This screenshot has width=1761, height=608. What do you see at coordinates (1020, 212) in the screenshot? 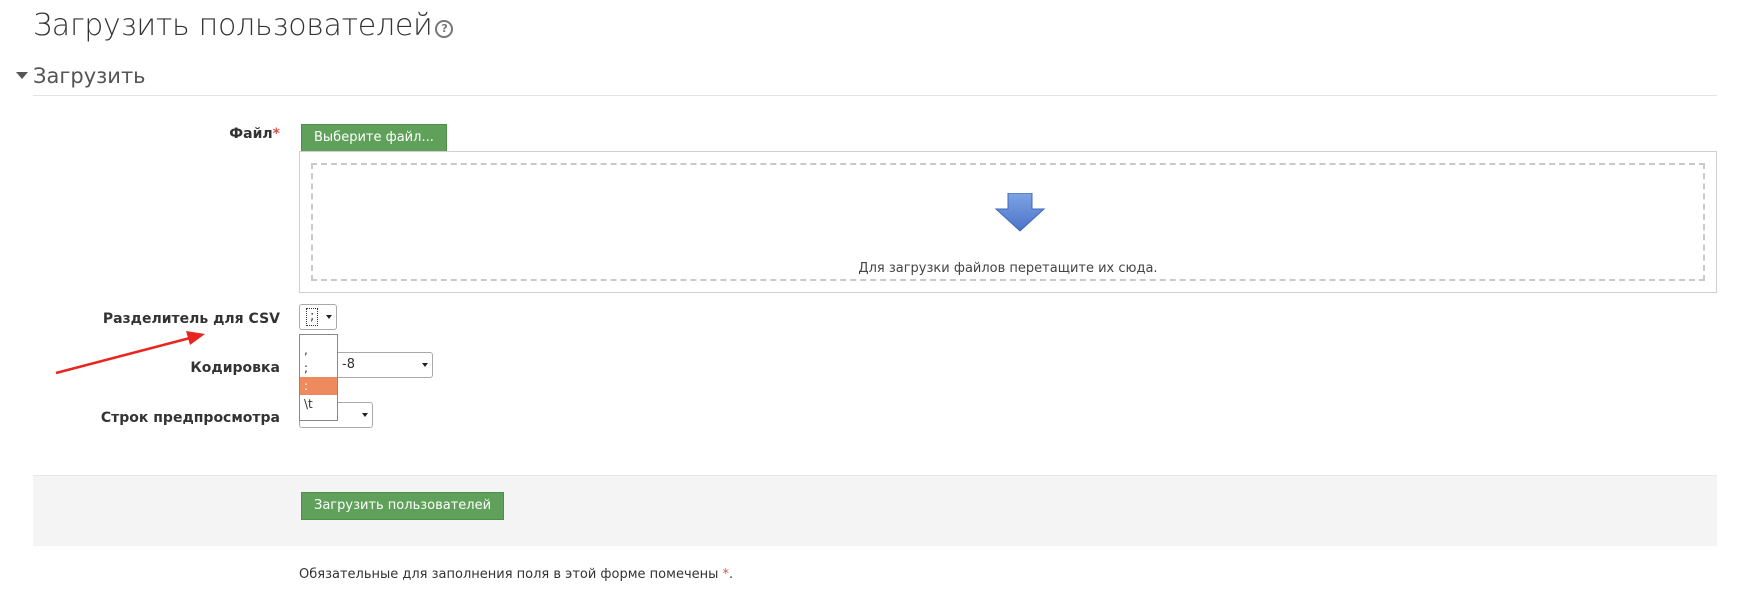
I see `arrow-down-icon` at bounding box center [1020, 212].